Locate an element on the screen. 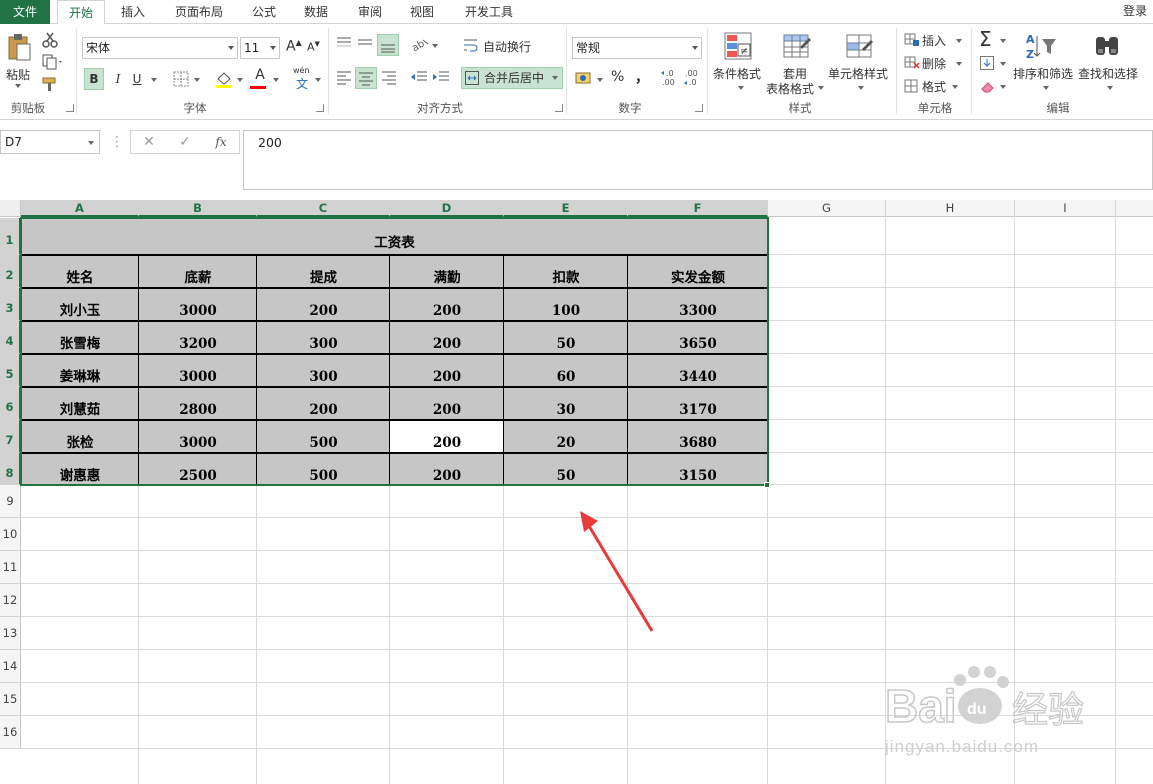  font-launcher-icon is located at coordinates (320, 108).